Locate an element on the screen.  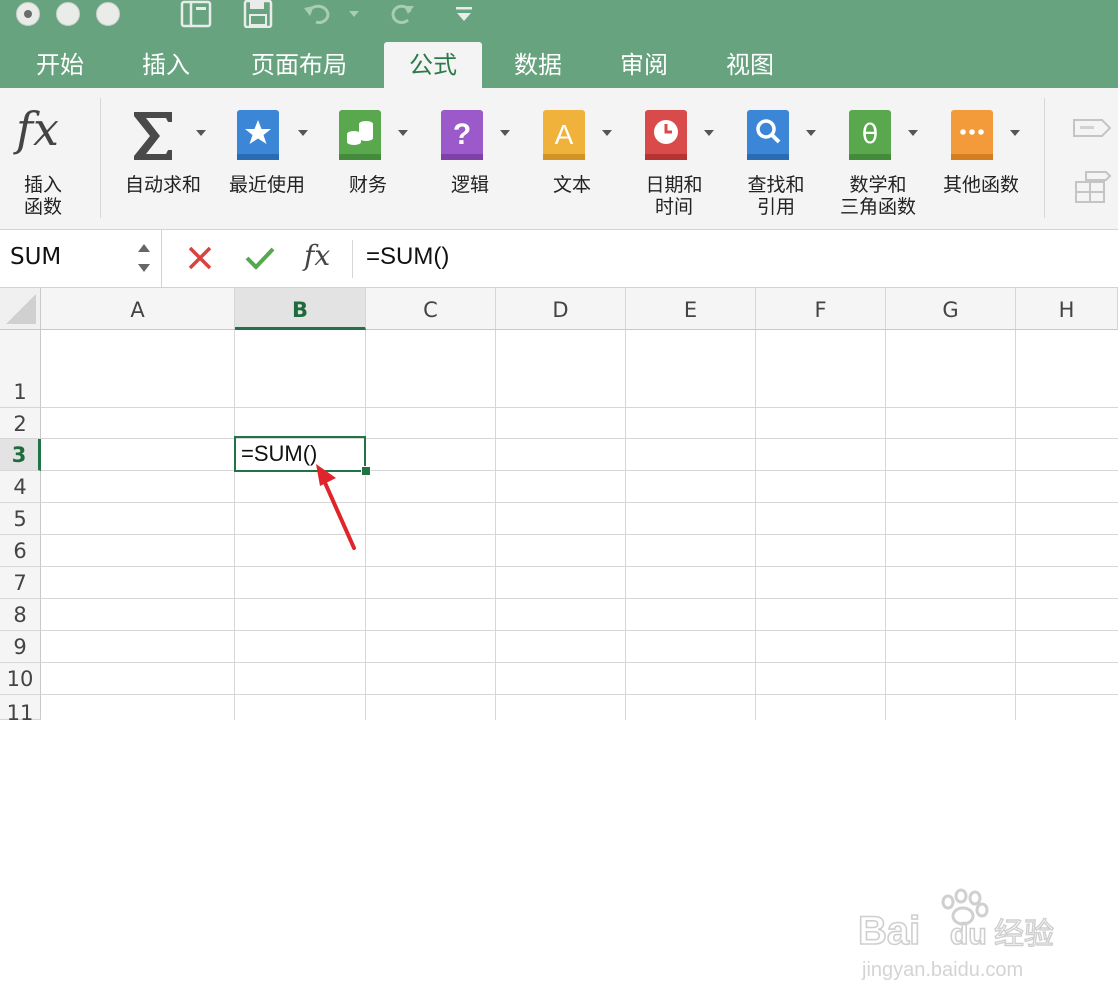
customize-icon is located at coordinates (464, 14).